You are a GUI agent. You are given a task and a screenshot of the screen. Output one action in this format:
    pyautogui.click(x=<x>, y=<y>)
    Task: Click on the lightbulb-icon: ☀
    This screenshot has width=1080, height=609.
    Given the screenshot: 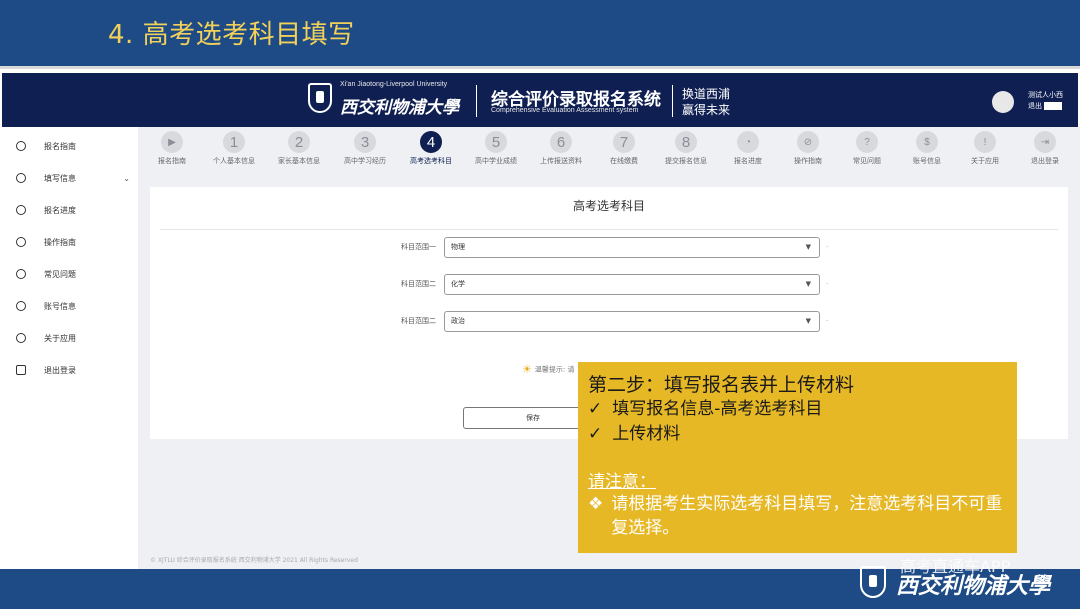 What is the action you would take?
    pyautogui.click(x=527, y=369)
    